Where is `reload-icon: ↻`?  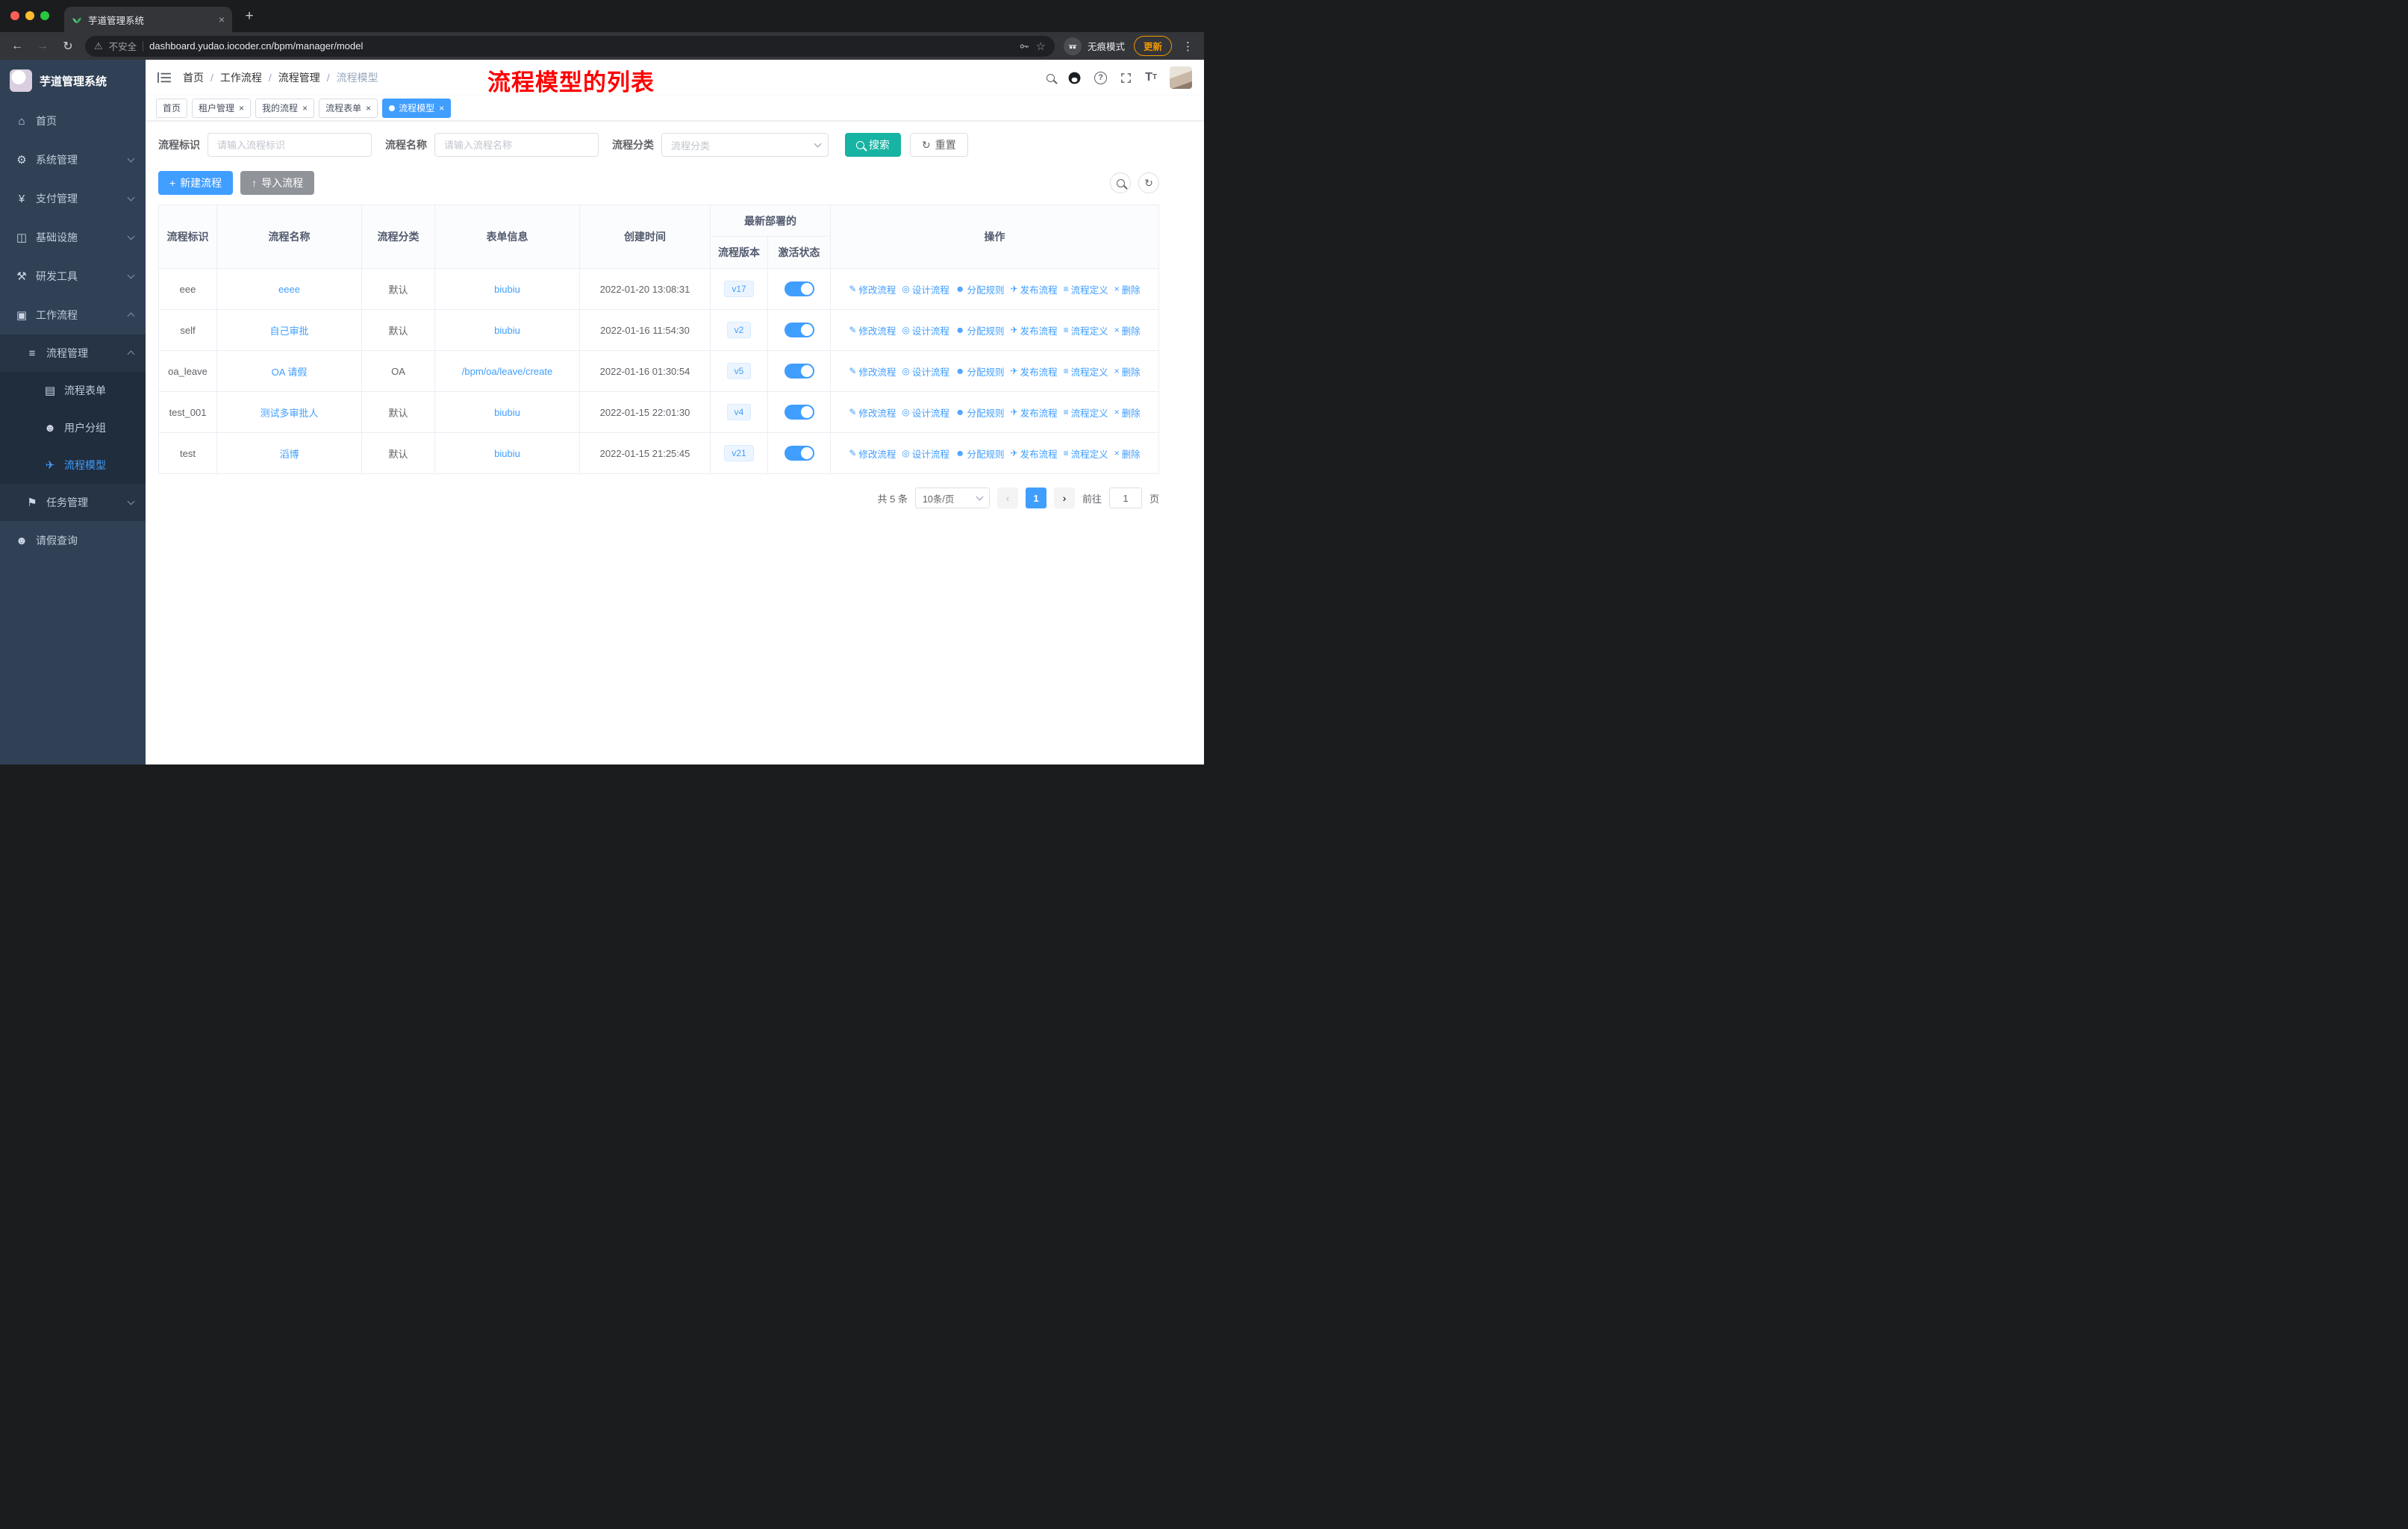
reload-icon: ↻ is located at coordinates (68, 46).